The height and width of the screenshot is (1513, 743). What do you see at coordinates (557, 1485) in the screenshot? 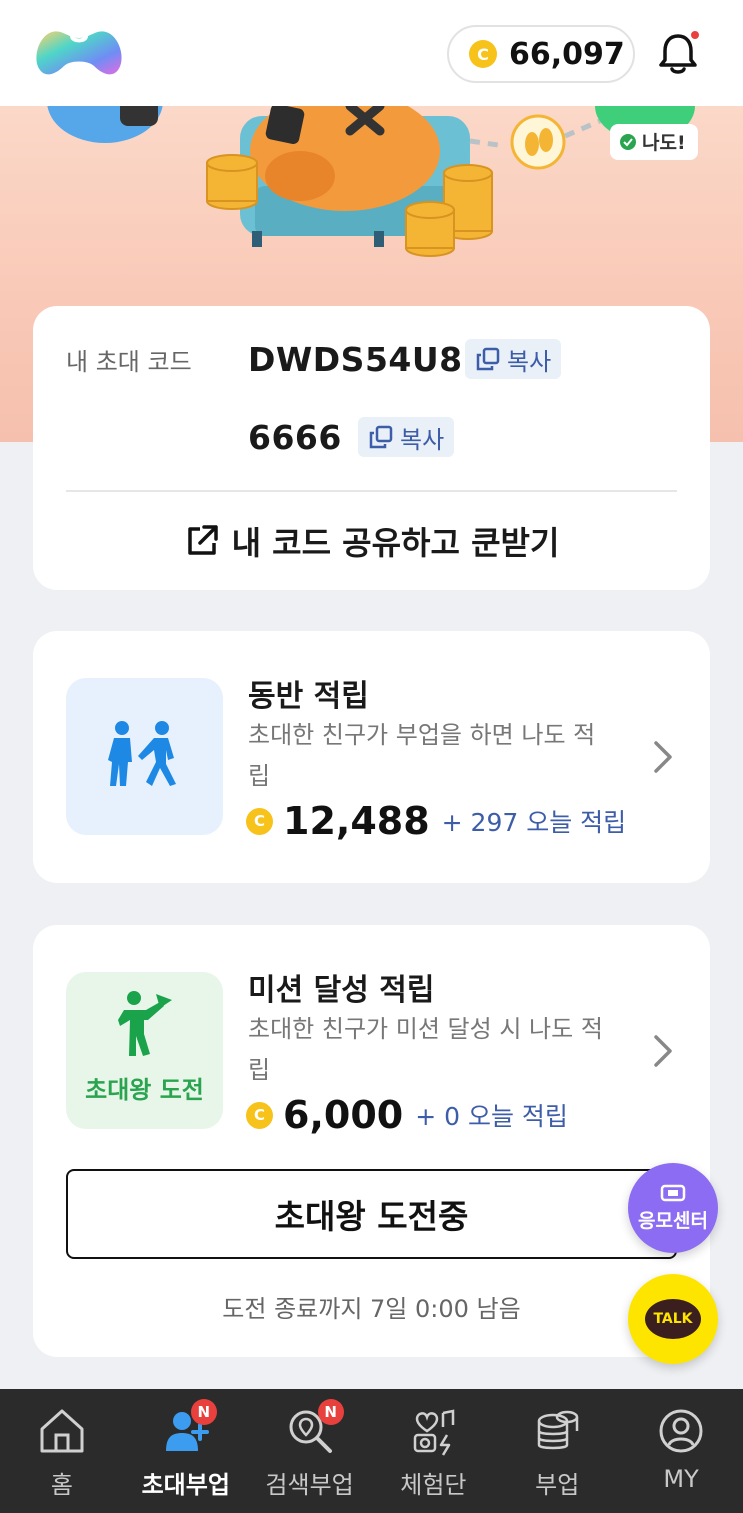
I see `nav-label-sidejob: 부업` at bounding box center [557, 1485].